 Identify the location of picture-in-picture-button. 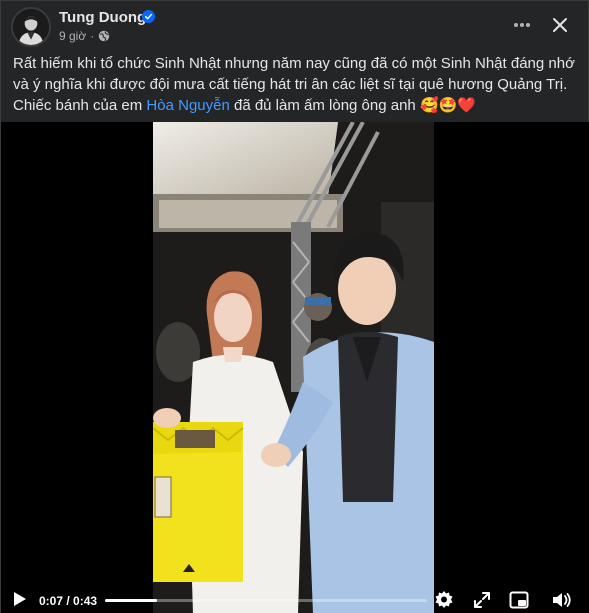
(519, 600).